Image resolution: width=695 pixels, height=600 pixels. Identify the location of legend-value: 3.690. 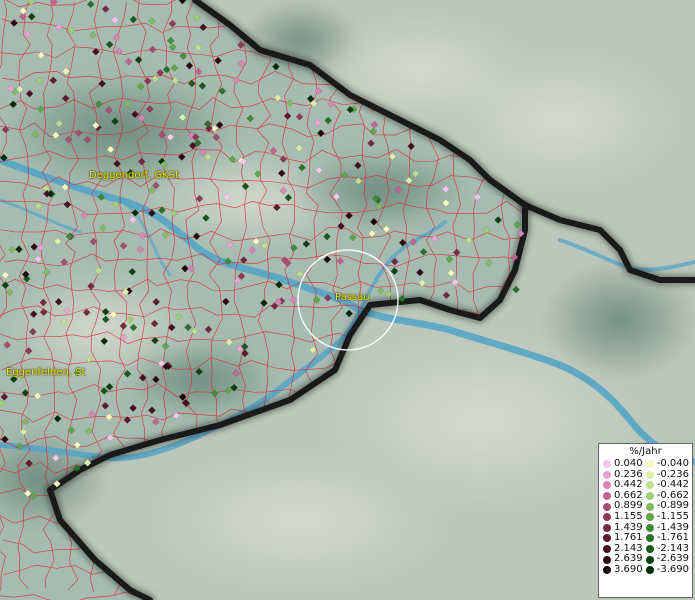
(628, 569).